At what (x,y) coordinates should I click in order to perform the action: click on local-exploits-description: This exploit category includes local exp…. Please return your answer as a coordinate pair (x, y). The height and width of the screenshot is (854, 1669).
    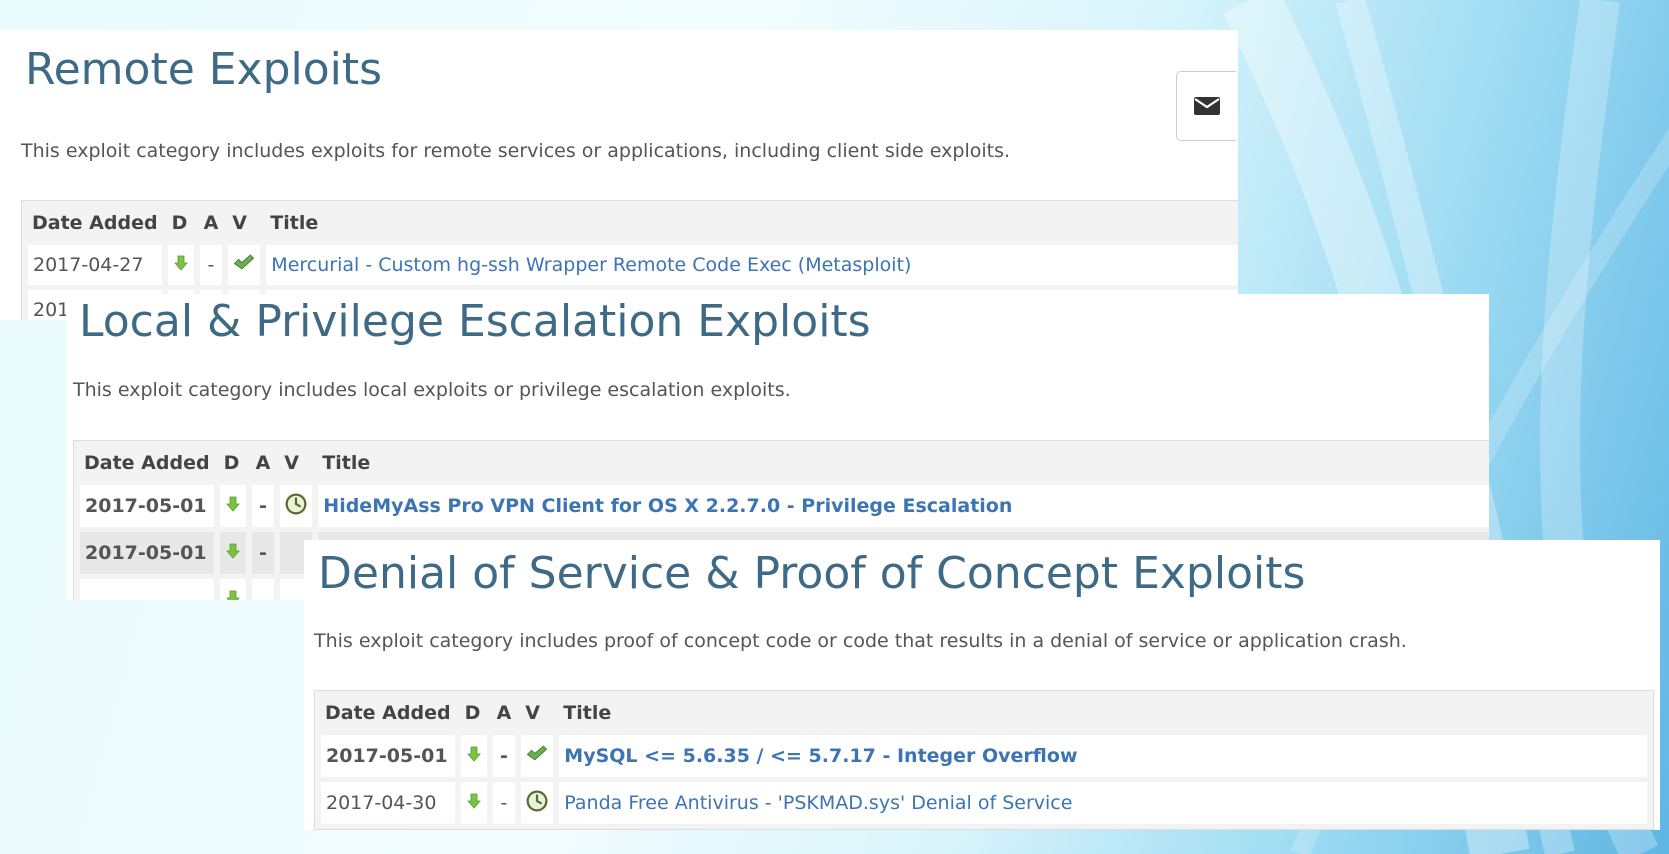
    Looking at the image, I should click on (432, 390).